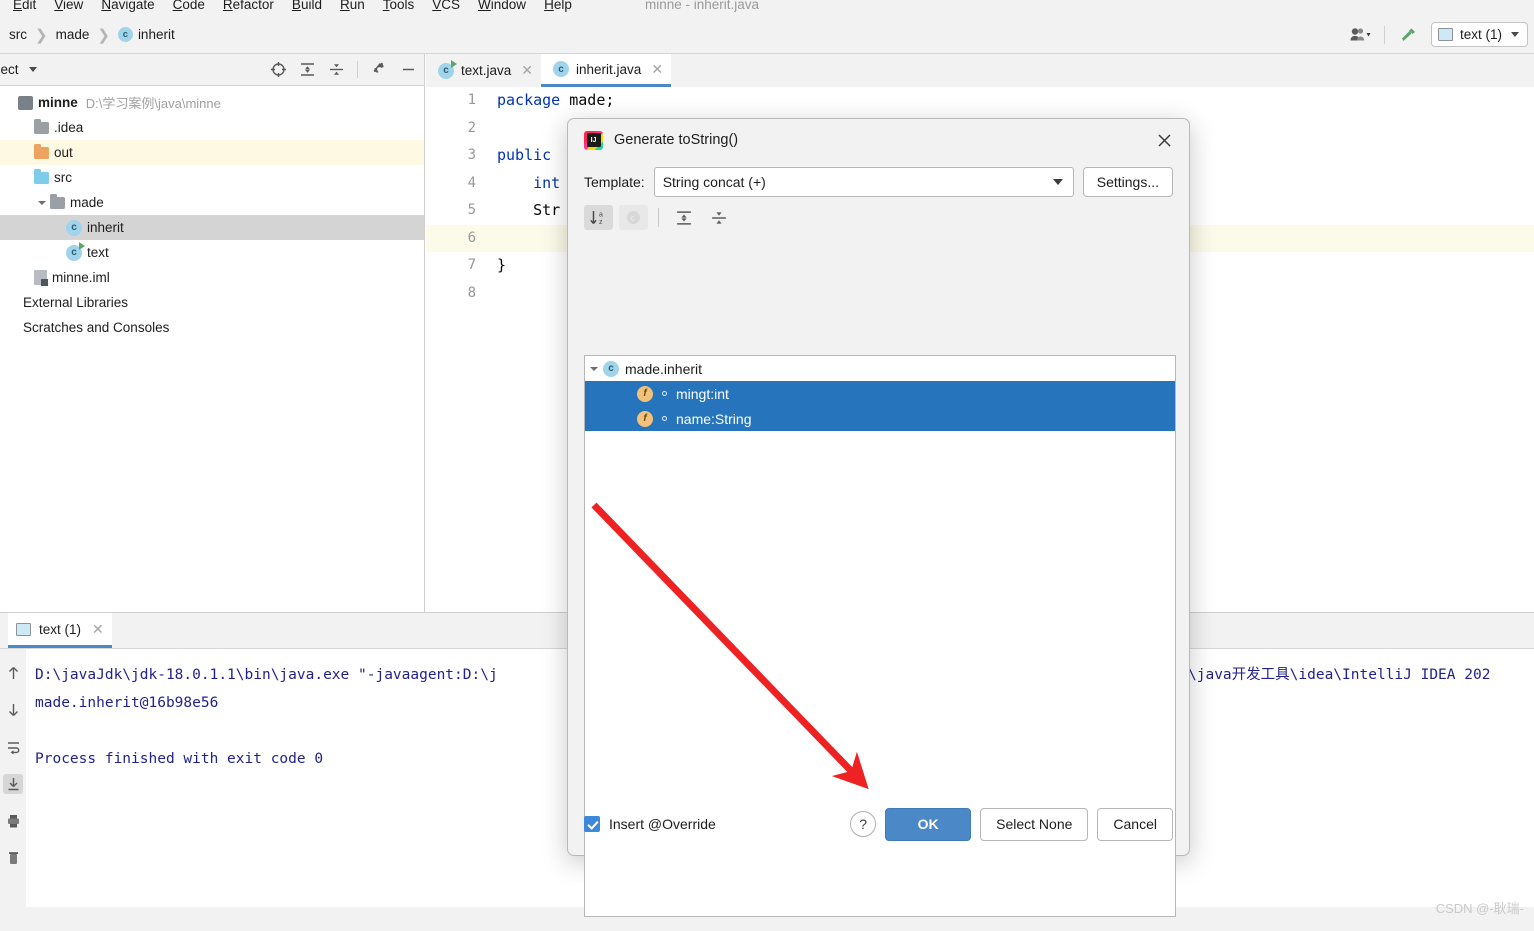 The image size is (1534, 931). Describe the element at coordinates (13, 784) in the screenshot. I see `scroll-to-end-icon` at that location.